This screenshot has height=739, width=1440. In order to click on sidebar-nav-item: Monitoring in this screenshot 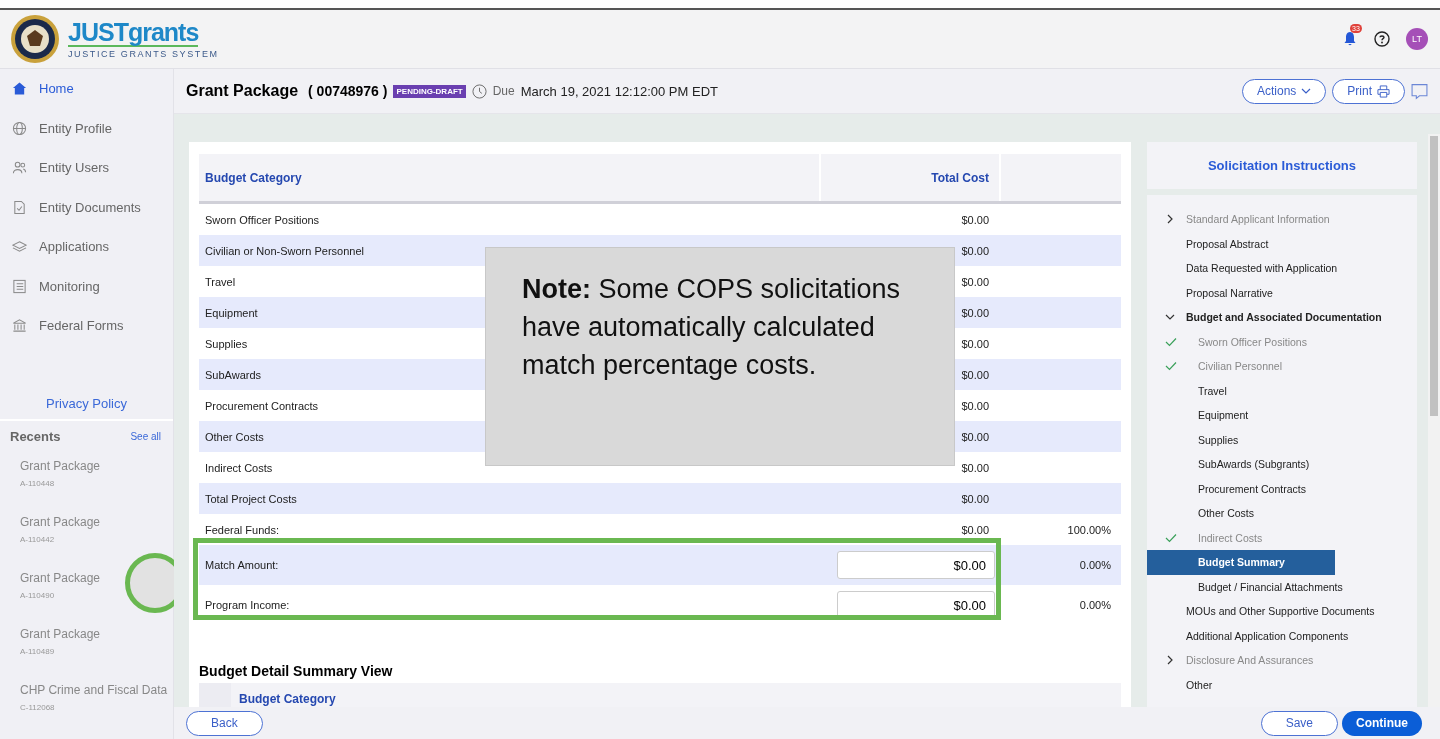, I will do `click(86, 286)`.